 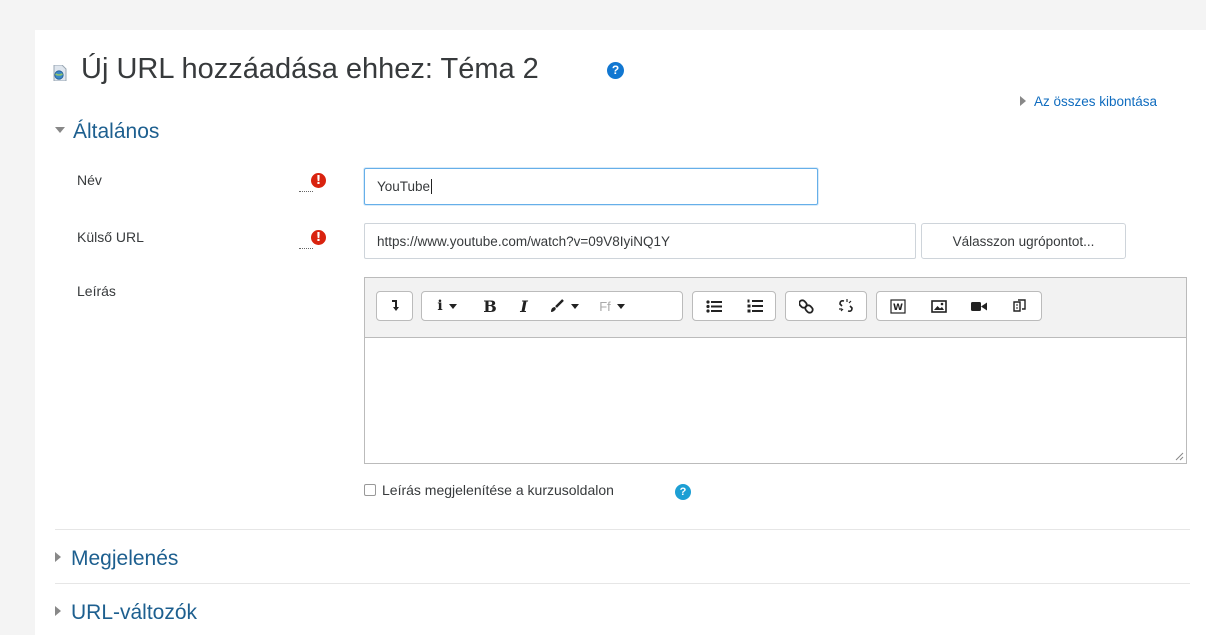 I want to click on toolbar-group-toggle, so click(x=394, y=306).